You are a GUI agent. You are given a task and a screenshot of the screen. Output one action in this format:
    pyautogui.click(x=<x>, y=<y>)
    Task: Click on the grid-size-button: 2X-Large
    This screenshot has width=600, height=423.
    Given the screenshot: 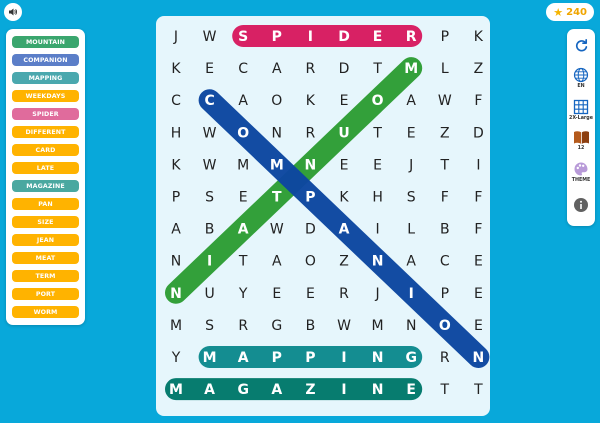 What is the action you would take?
    pyautogui.click(x=581, y=110)
    